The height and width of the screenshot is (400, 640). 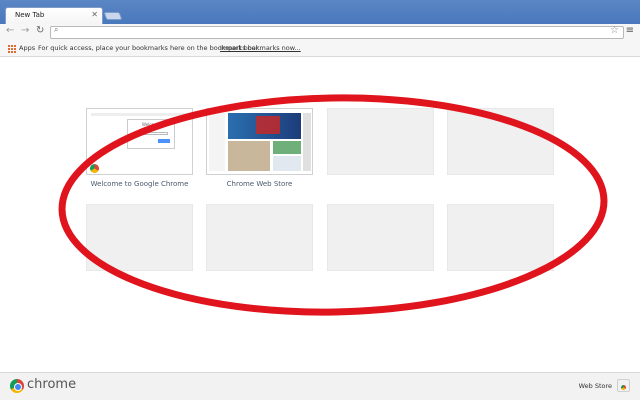 What do you see at coordinates (259, 141) in the screenshot?
I see `most-visited-tile-web-store` at bounding box center [259, 141].